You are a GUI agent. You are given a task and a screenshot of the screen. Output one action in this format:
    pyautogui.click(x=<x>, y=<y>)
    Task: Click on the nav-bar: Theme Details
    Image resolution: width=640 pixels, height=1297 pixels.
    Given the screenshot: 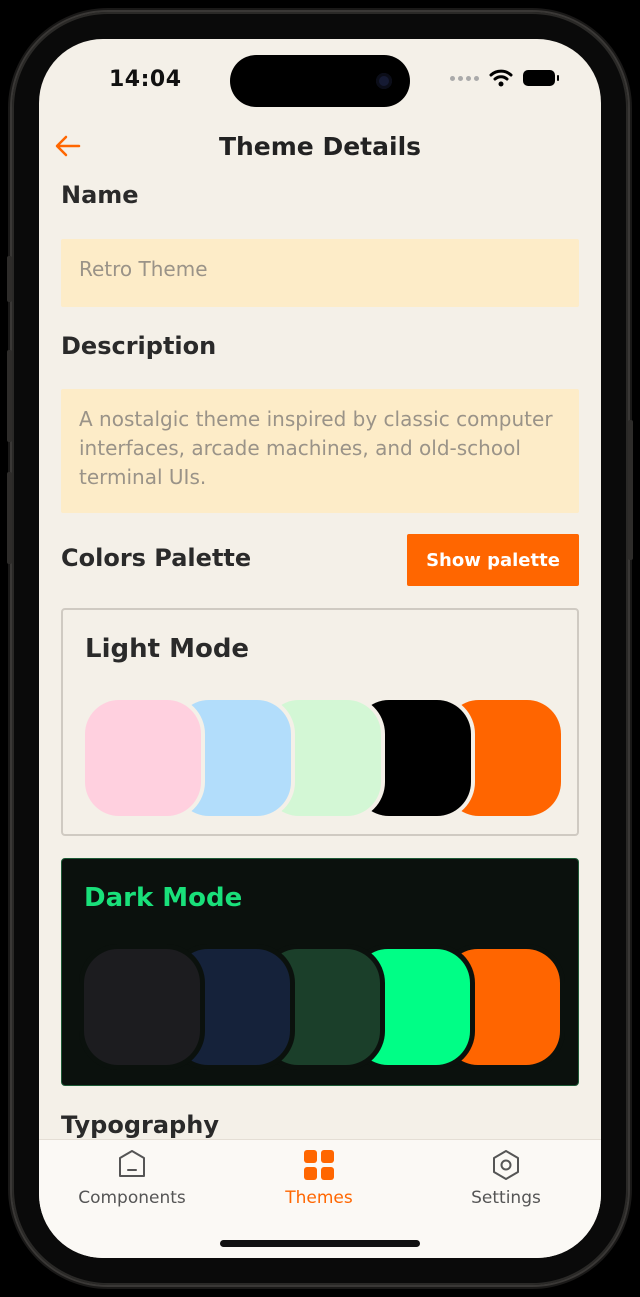 What is the action you would take?
    pyautogui.click(x=320, y=149)
    